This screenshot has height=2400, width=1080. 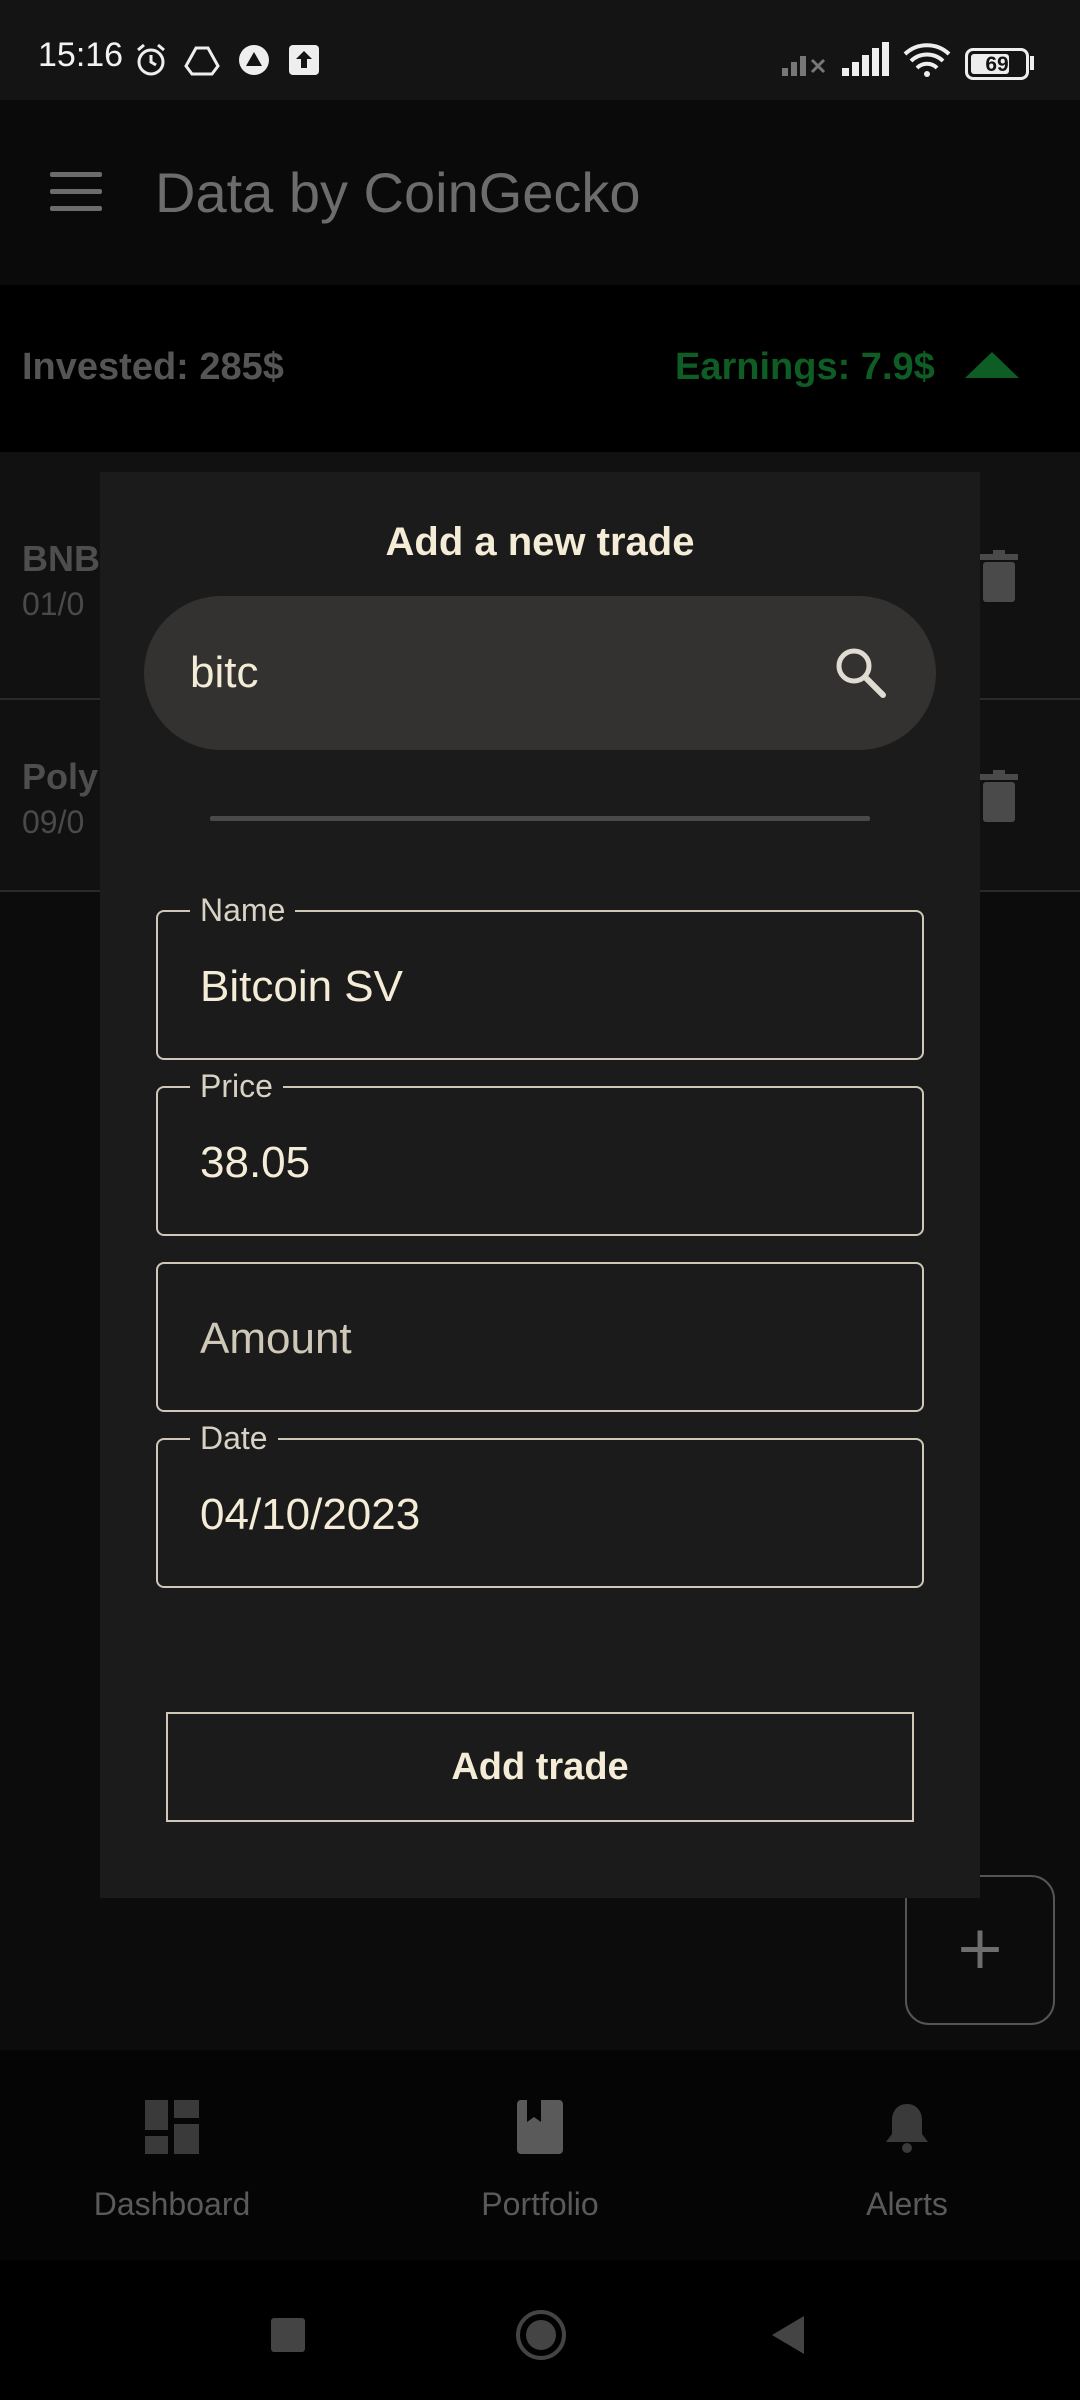 I want to click on trade-item-title: Poly, so click(x=60, y=776).